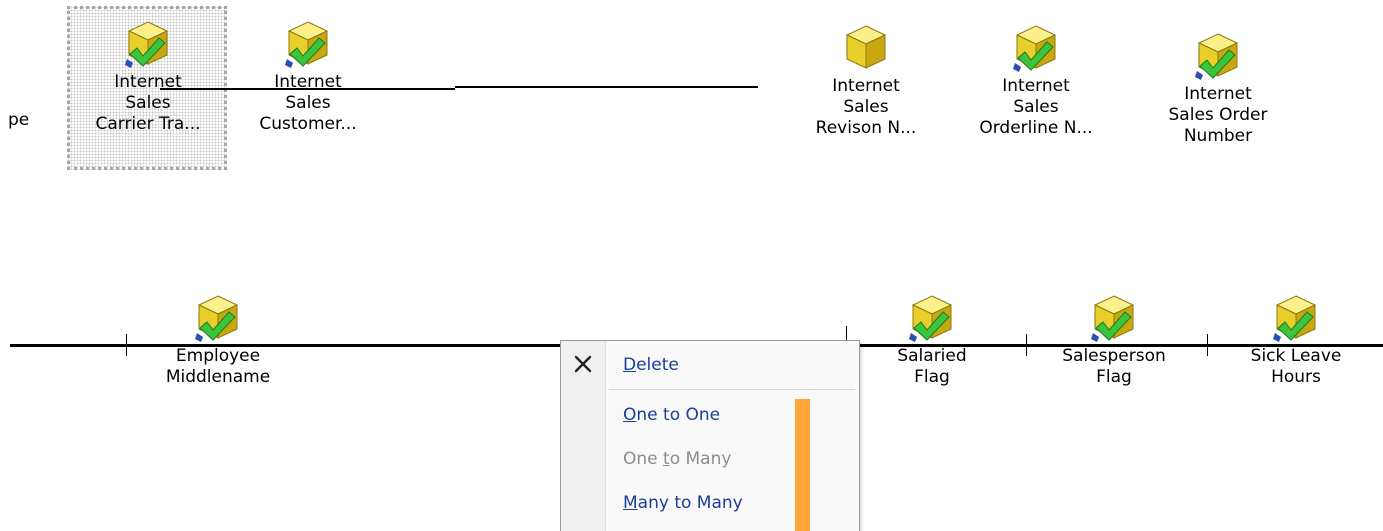 The height and width of the screenshot is (531, 1383). What do you see at coordinates (700, 459) in the screenshot?
I see `menu-item-label-rest: o Many` at bounding box center [700, 459].